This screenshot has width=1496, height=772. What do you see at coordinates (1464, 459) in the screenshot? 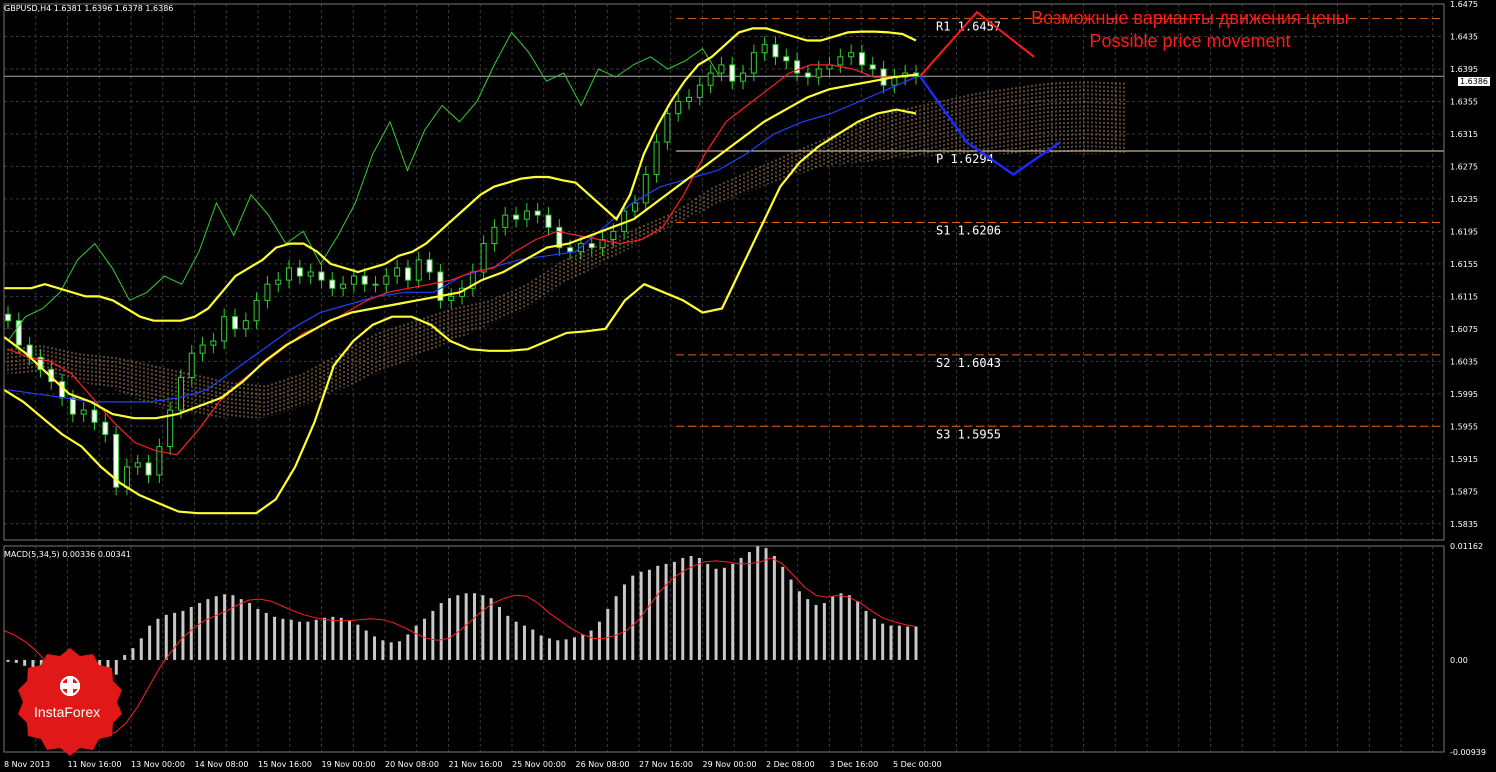
I see `y-tick-label: 1.5915` at bounding box center [1464, 459].